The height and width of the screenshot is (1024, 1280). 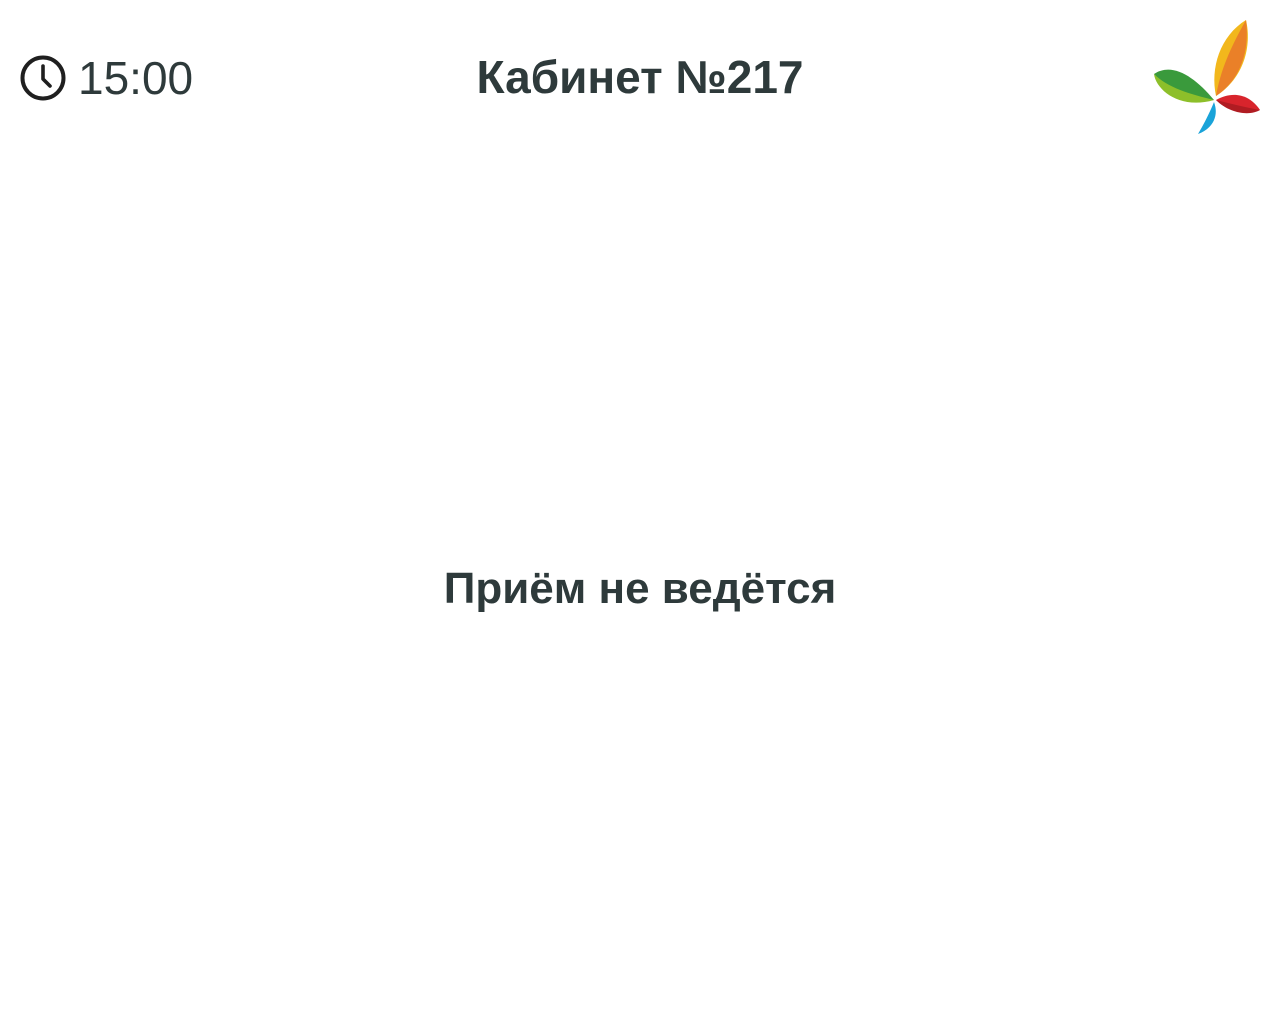 I want to click on header: 15:00 Кабинет №217, so click(x=640, y=75).